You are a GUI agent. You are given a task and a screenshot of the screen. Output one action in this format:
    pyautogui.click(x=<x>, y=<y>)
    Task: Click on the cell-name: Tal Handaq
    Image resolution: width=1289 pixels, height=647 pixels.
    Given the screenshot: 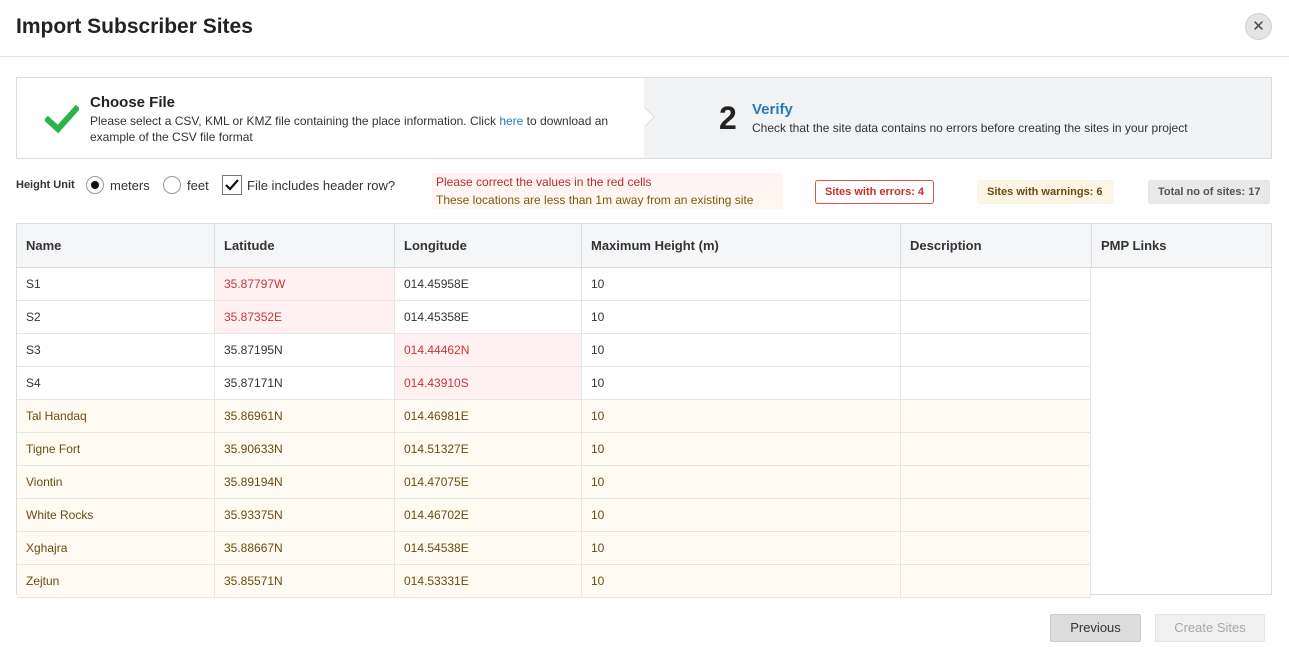 What is the action you would take?
    pyautogui.click(x=116, y=416)
    